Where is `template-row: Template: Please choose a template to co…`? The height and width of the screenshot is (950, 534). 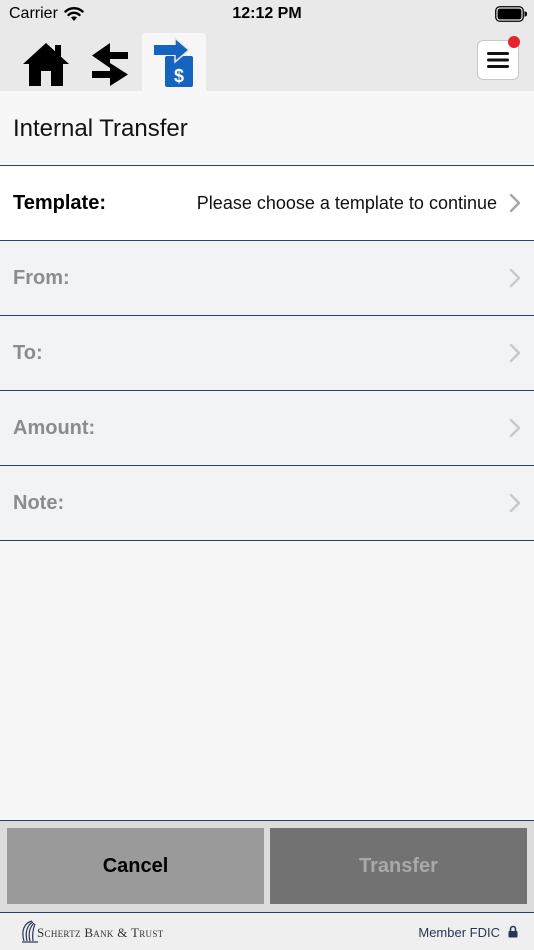 template-row: Template: Please choose a template to co… is located at coordinates (267, 203).